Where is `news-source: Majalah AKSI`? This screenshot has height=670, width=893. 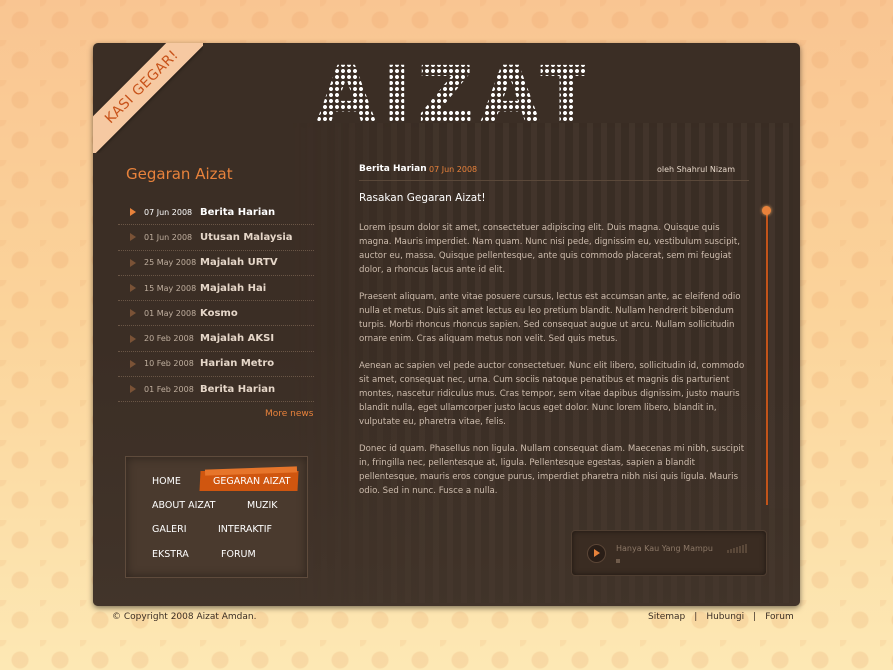
news-source: Majalah AKSI is located at coordinates (237, 339).